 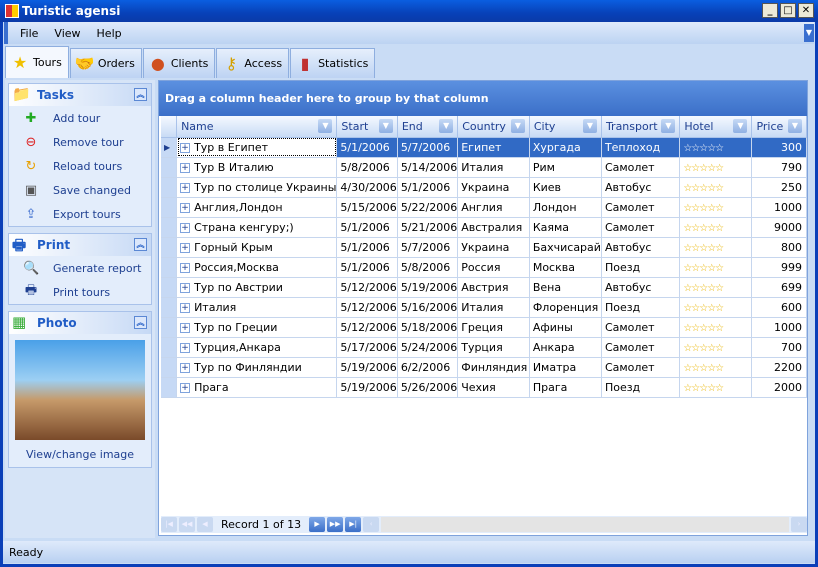 What do you see at coordinates (641, 307) in the screenshot?
I see `cell-transport: Поезд` at bounding box center [641, 307].